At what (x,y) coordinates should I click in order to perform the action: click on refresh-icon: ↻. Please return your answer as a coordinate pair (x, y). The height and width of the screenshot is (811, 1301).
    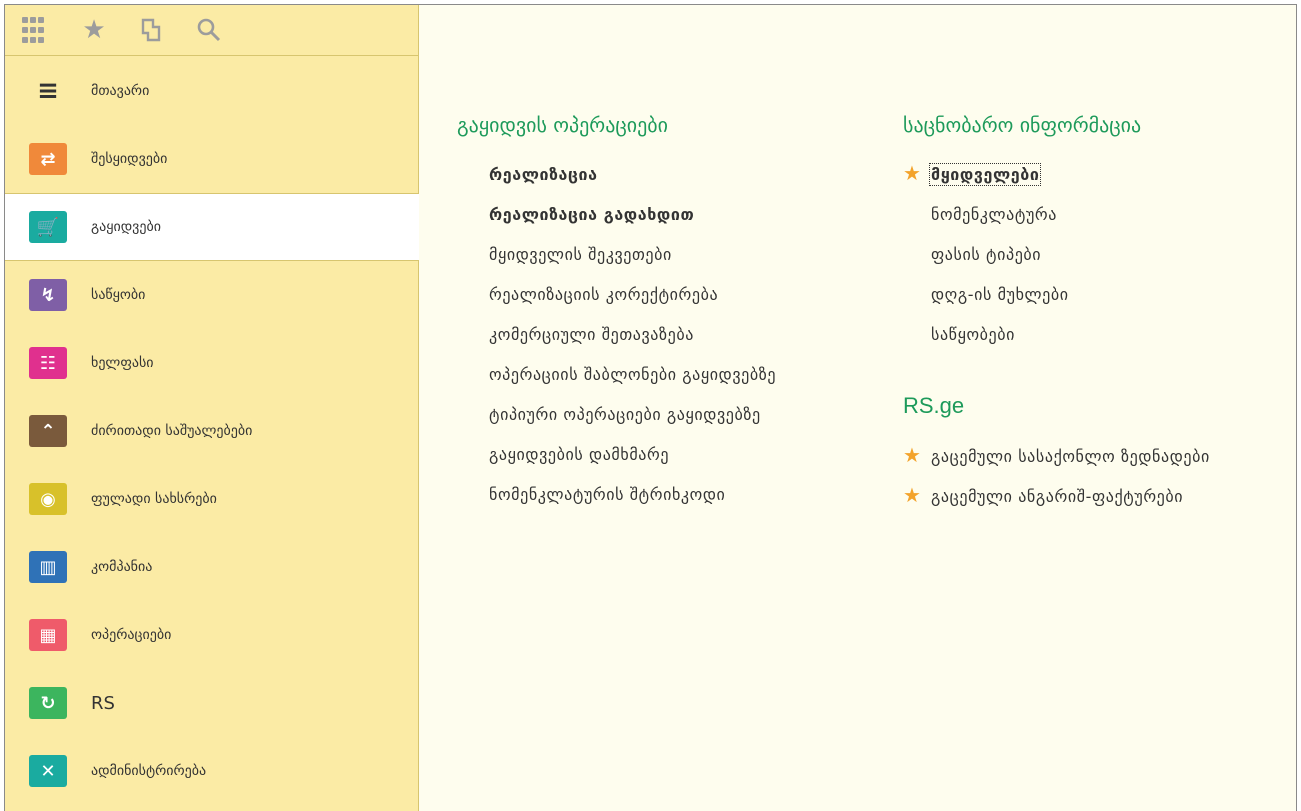
    Looking at the image, I should click on (48, 703).